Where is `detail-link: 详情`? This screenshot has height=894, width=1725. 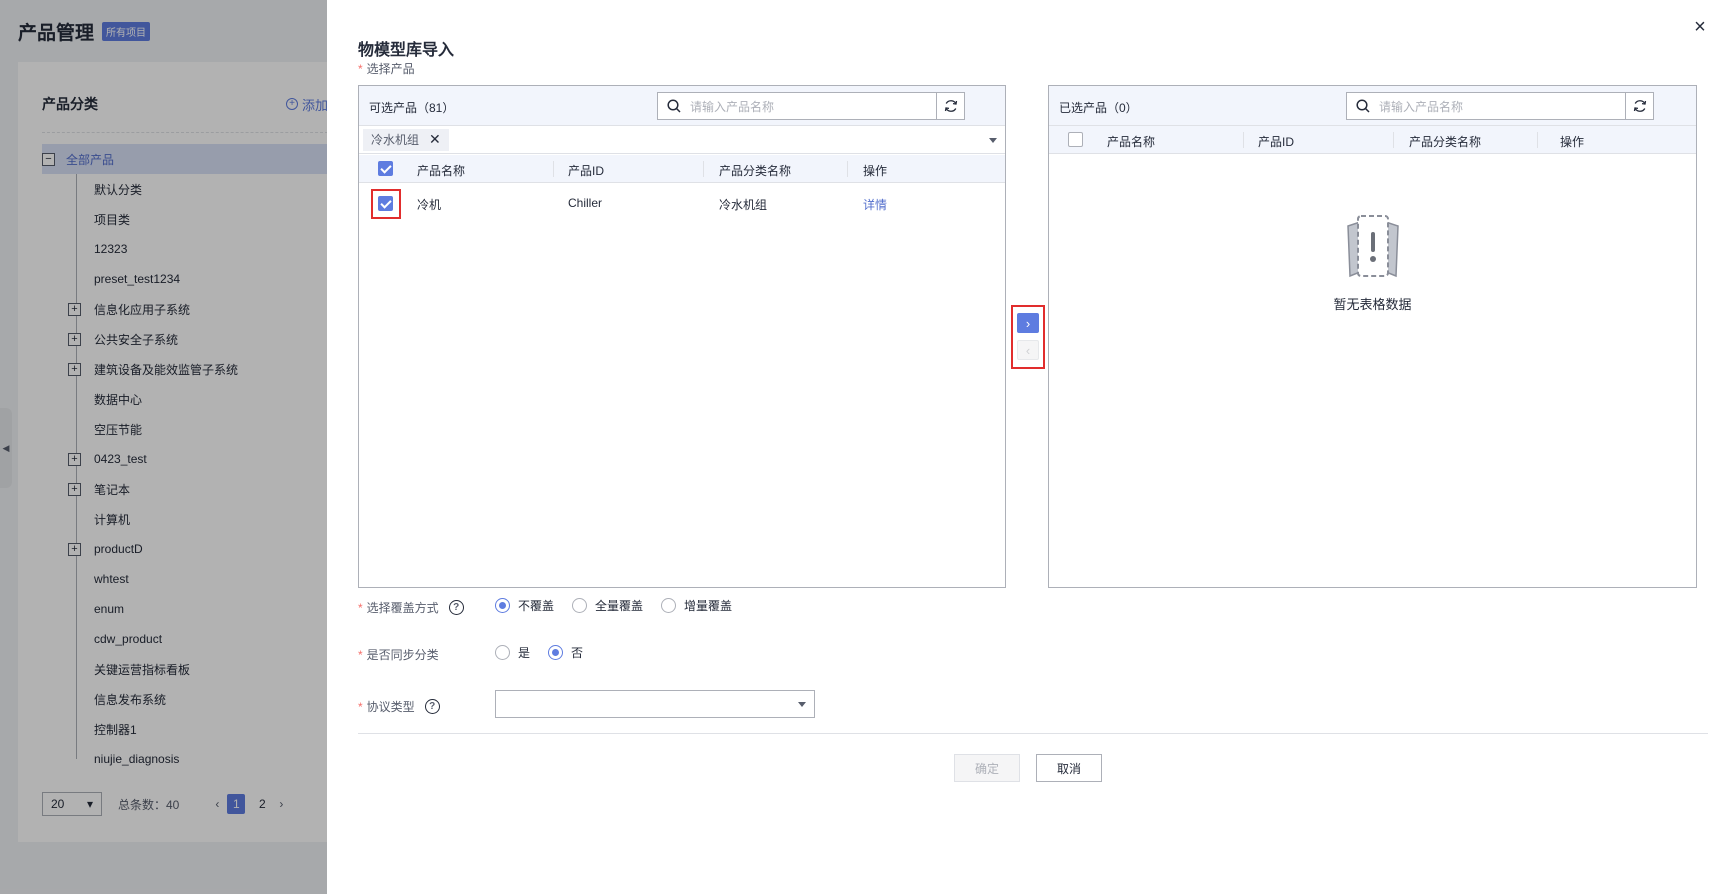
detail-link: 详情 is located at coordinates (875, 204).